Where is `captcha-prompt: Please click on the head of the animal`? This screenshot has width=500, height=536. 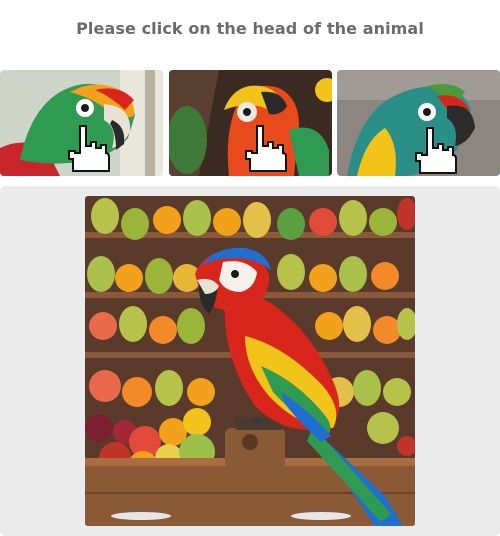 captcha-prompt: Please click on the head of the animal is located at coordinates (250, 28).